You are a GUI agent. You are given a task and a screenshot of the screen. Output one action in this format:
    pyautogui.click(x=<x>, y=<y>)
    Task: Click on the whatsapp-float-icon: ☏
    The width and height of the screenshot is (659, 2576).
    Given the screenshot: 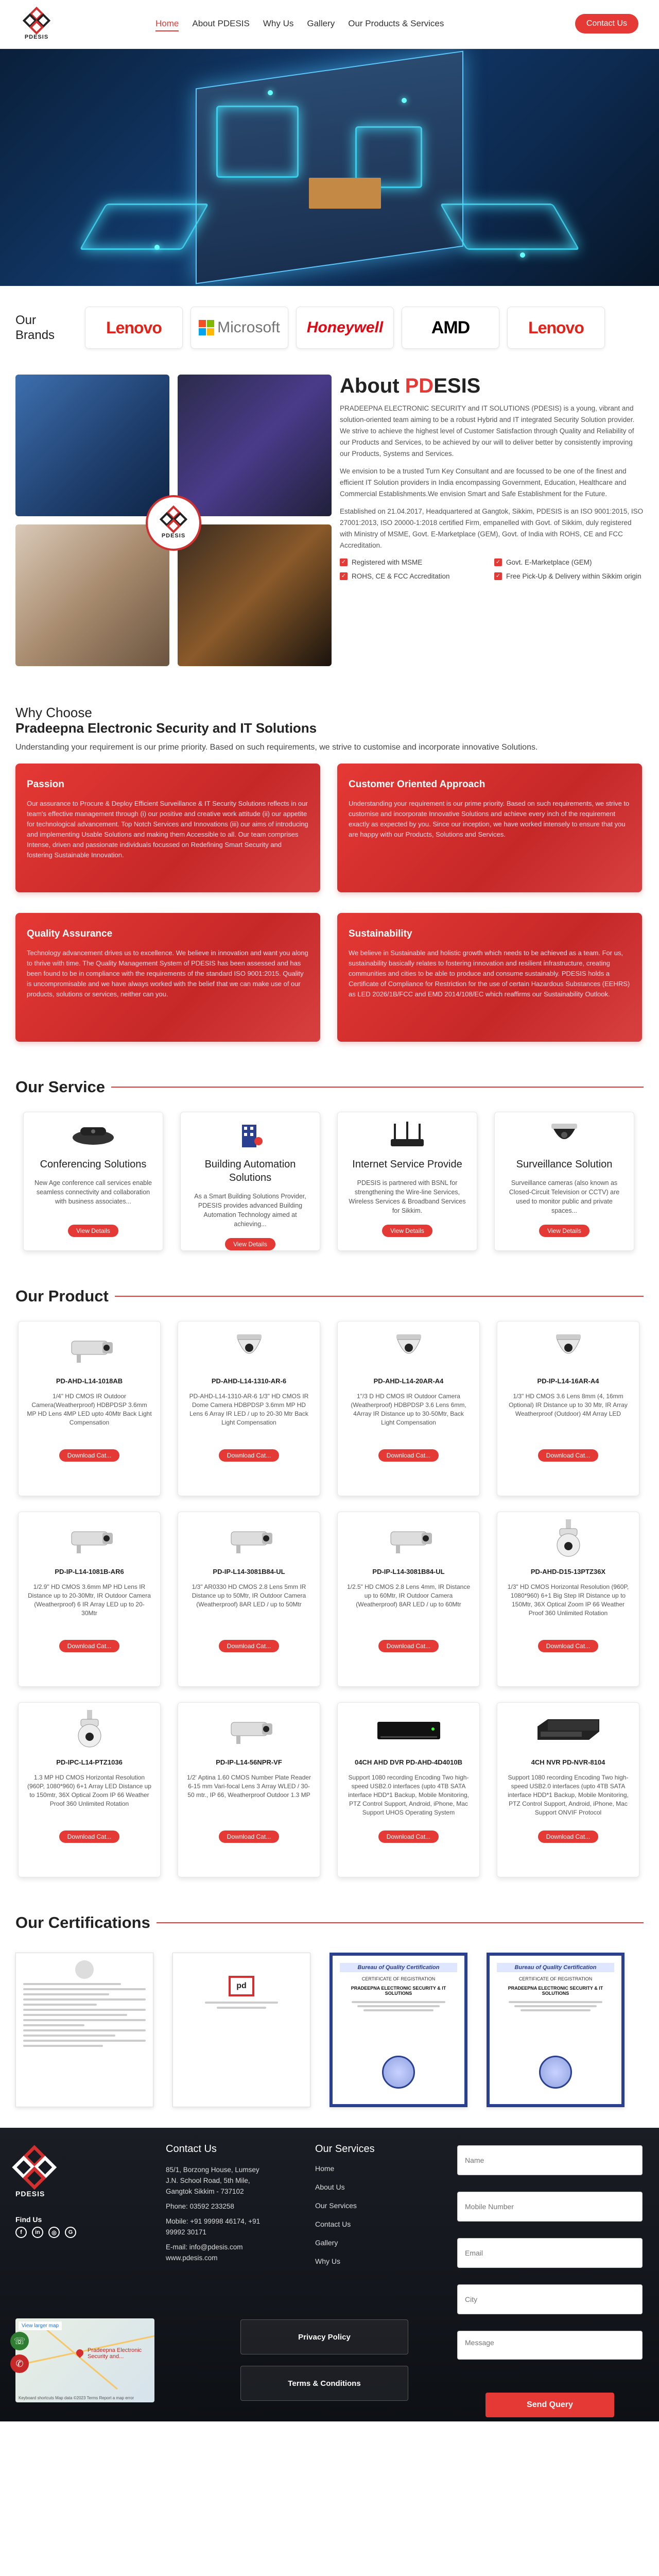 What is the action you would take?
    pyautogui.click(x=20, y=2341)
    